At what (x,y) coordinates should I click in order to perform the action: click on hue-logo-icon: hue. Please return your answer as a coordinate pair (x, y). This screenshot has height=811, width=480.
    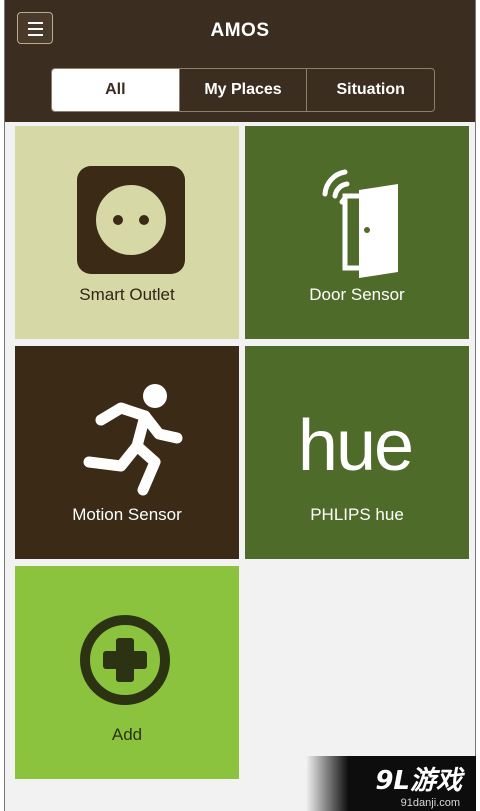
    Looking at the image, I should click on (356, 446).